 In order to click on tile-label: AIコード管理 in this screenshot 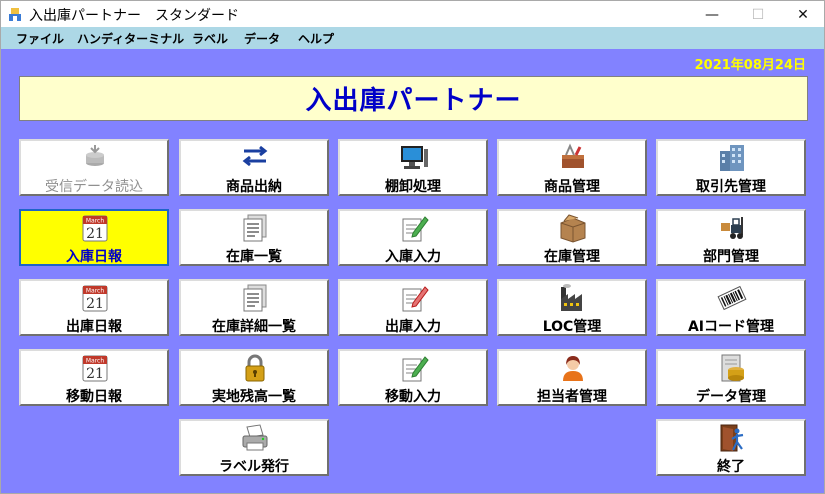, I will do `click(731, 327)`.